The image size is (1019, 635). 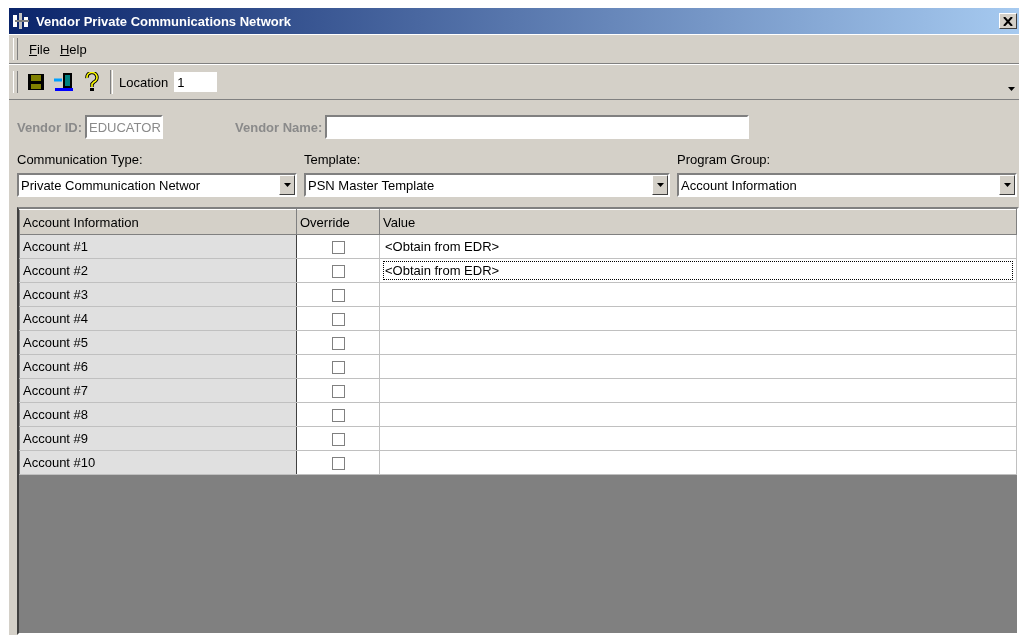 What do you see at coordinates (157, 185) in the screenshot?
I see `dropdown: Private Communication Networ` at bounding box center [157, 185].